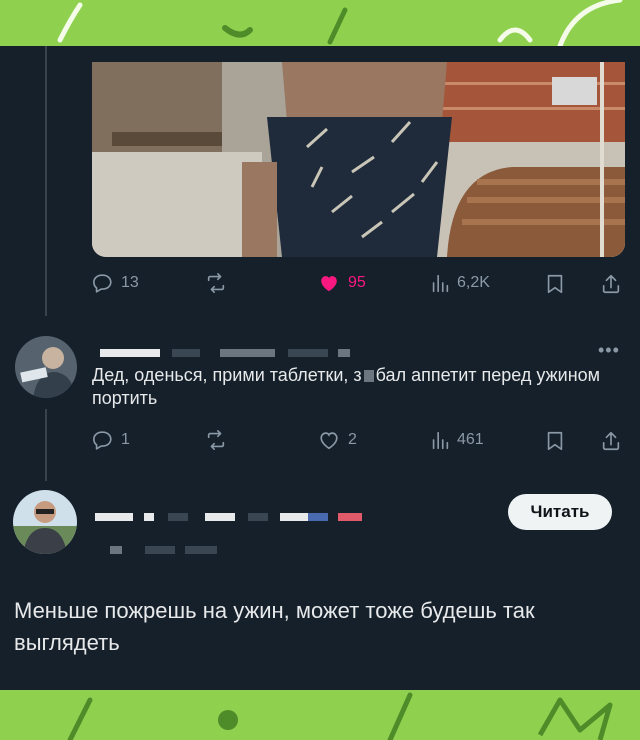 The image size is (640, 740). I want to click on views-count: 6,2K, so click(473, 282).